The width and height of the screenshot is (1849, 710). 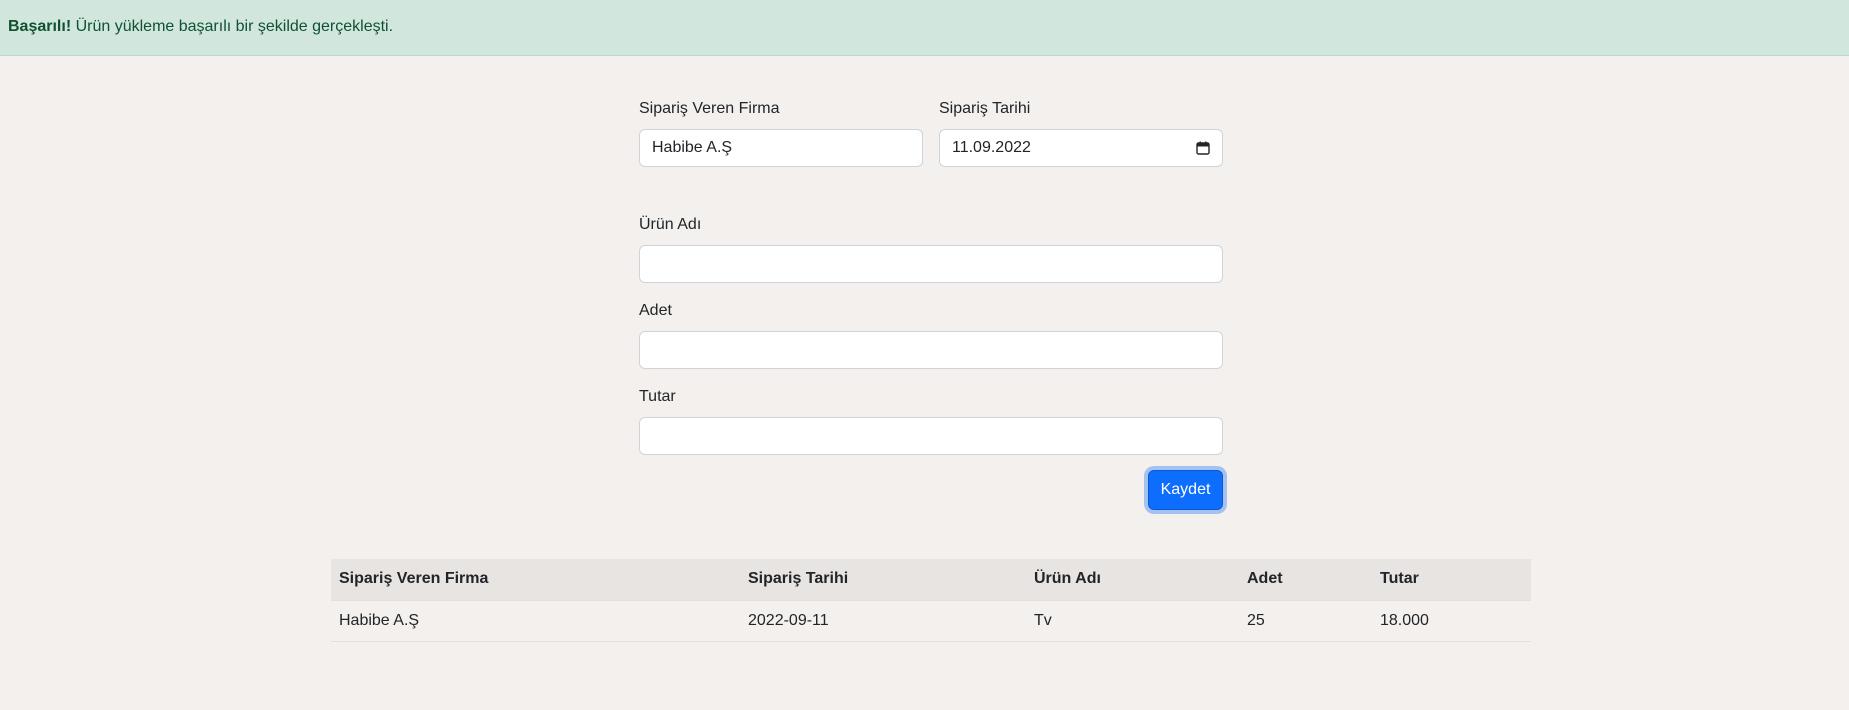 I want to click on cell-date: 2022-09-11, so click(x=883, y=621).